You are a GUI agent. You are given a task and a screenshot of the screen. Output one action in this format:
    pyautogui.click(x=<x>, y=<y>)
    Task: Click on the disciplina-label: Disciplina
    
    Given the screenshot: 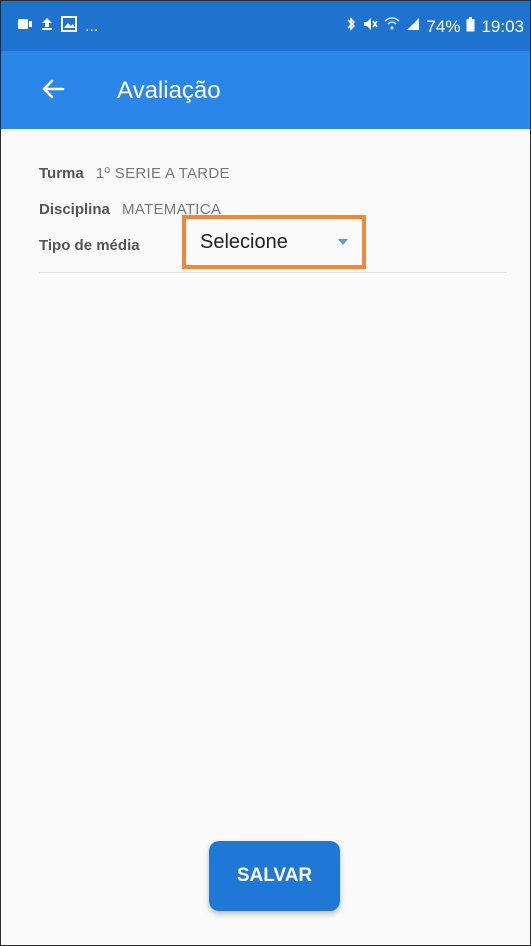 What is the action you would take?
    pyautogui.click(x=74, y=209)
    